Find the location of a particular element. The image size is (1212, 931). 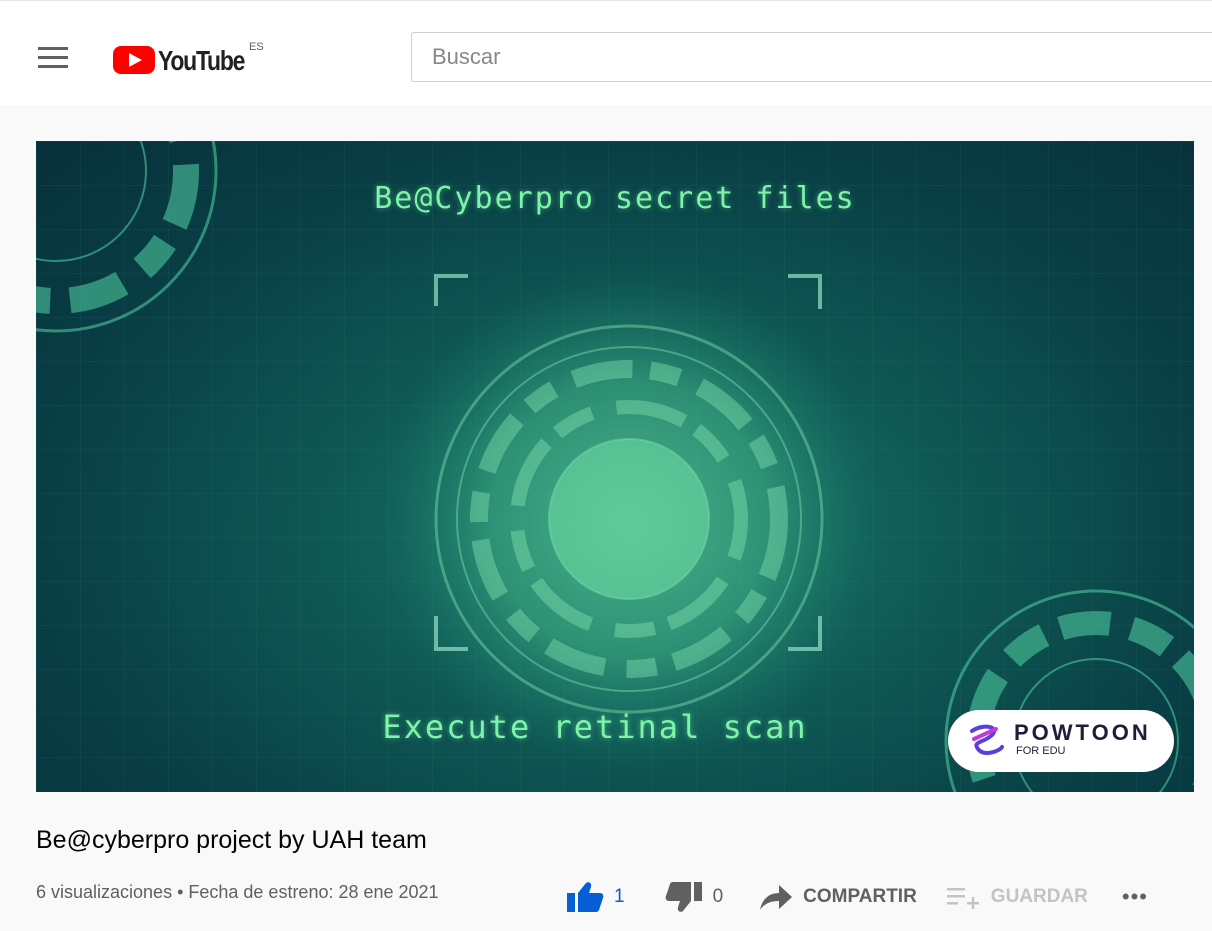

share-label: COMPARTIR is located at coordinates (860, 896).